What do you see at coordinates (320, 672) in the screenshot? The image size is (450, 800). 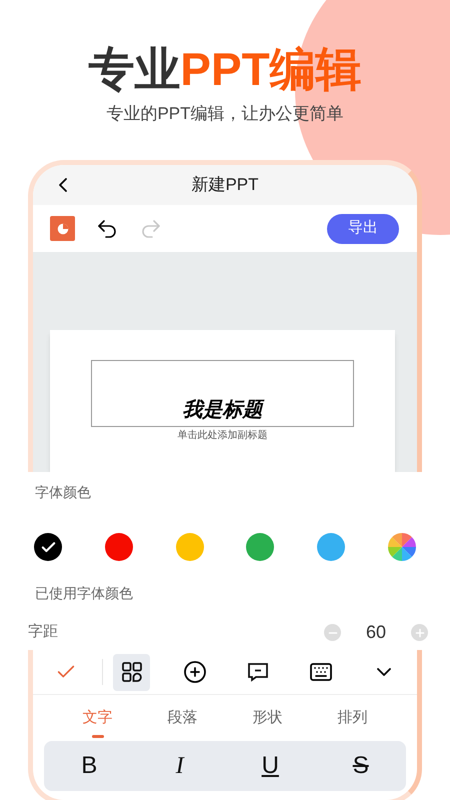 I see `keyboard-icon` at bounding box center [320, 672].